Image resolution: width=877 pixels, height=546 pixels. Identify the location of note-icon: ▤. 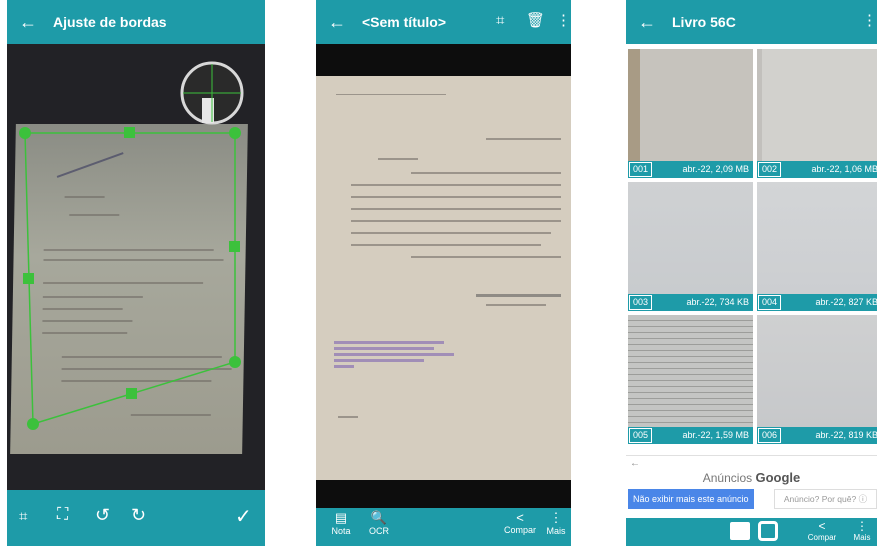
(341, 517).